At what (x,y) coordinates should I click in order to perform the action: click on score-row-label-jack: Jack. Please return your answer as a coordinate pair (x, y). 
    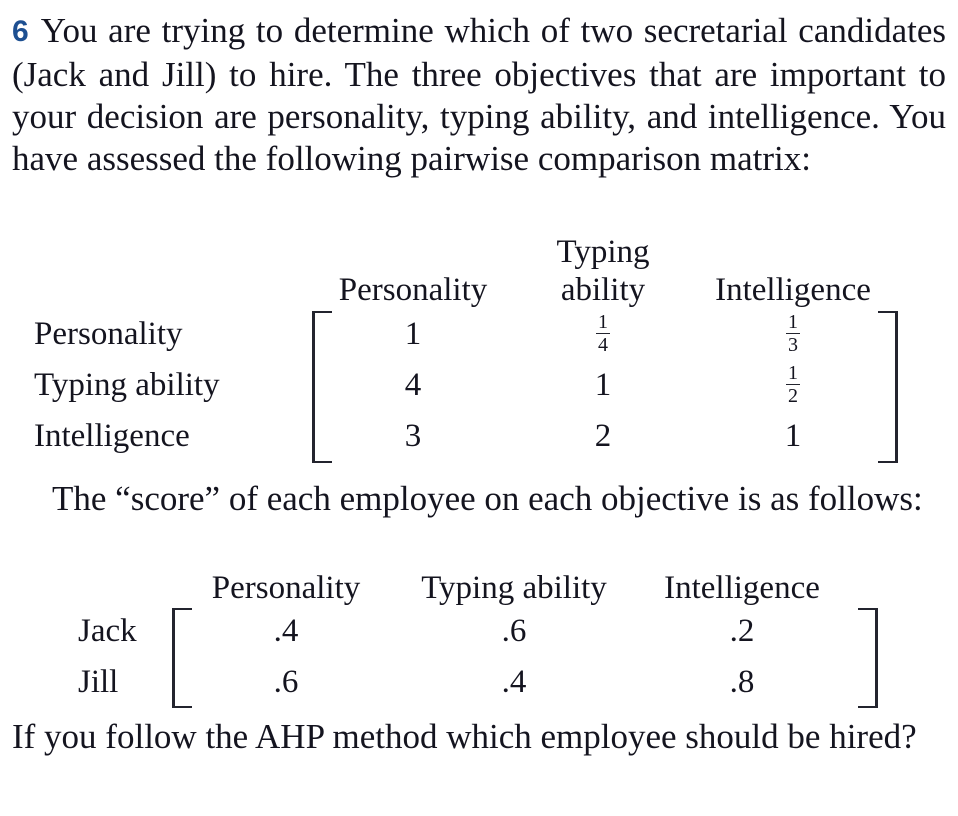
    Looking at the image, I should click on (107, 631).